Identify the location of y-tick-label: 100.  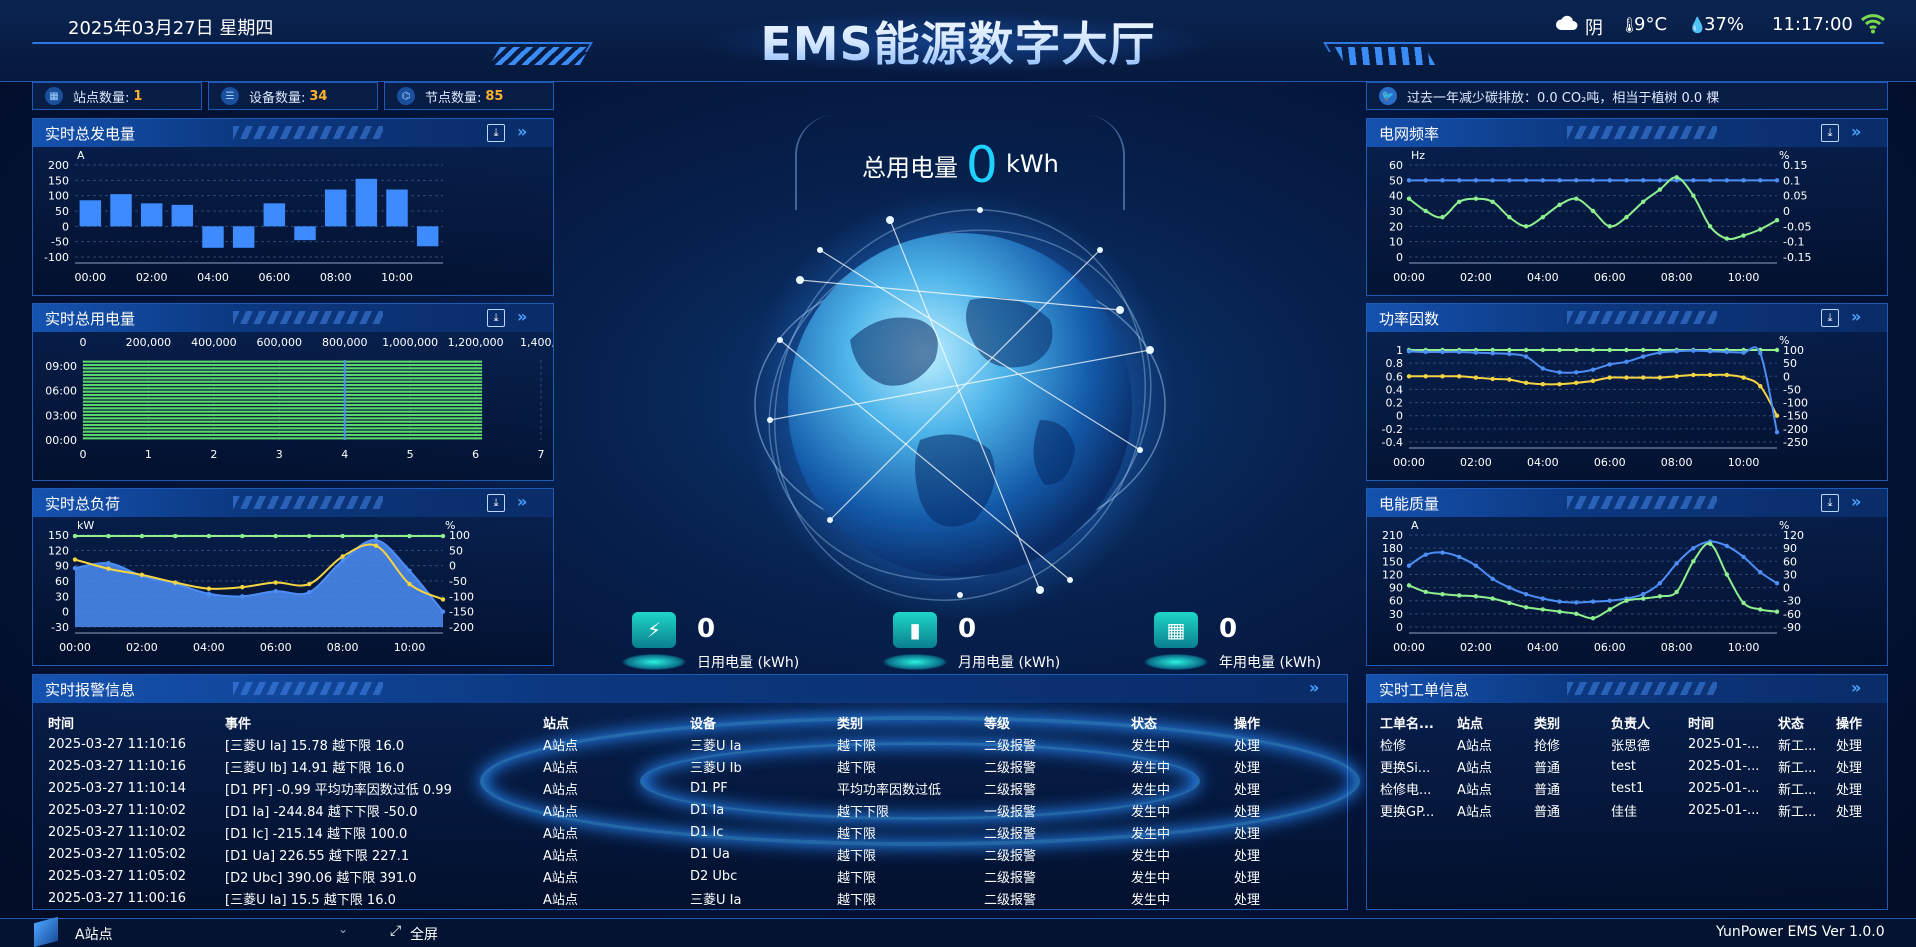
(459, 535).